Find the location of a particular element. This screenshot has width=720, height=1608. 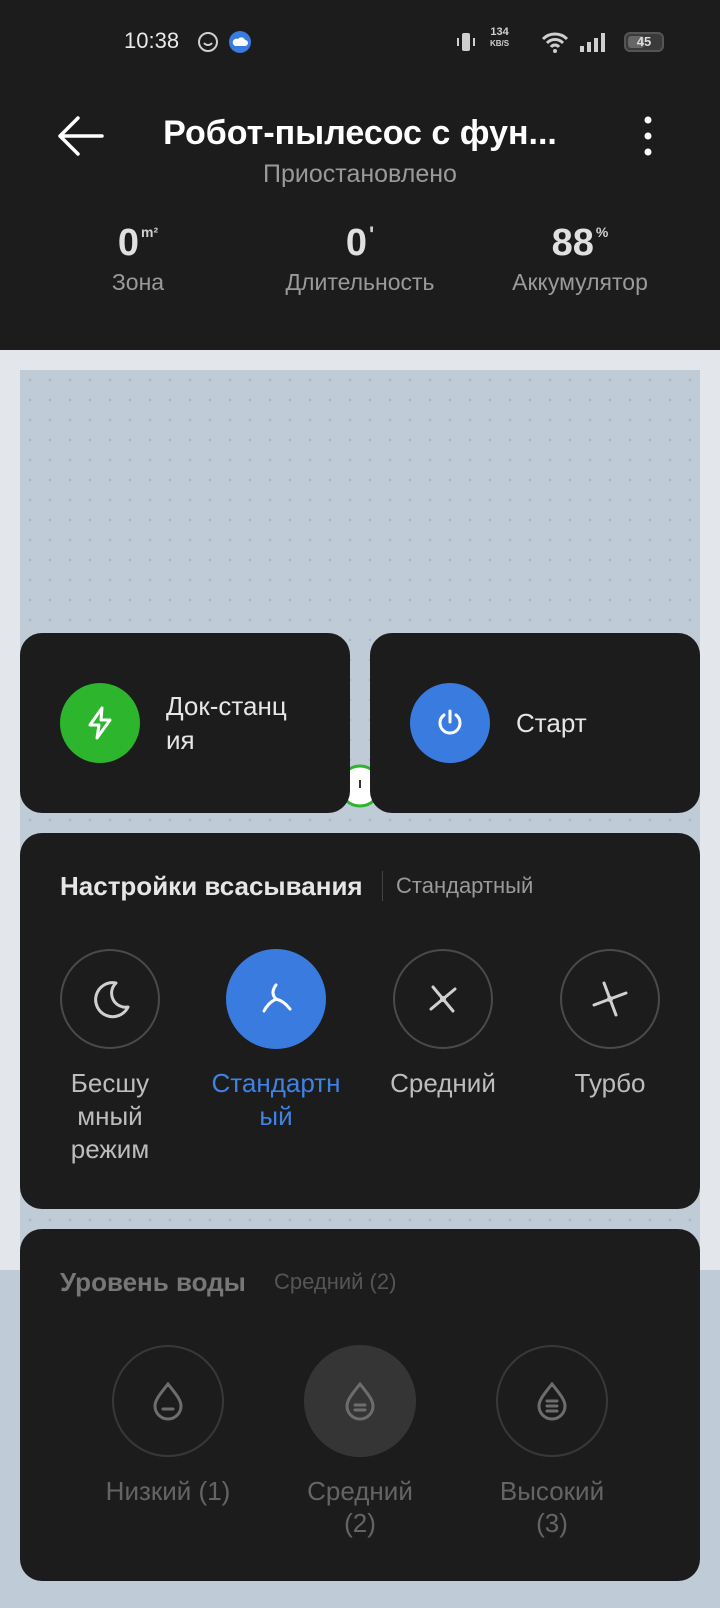

dock-icon-circle is located at coordinates (100, 723).